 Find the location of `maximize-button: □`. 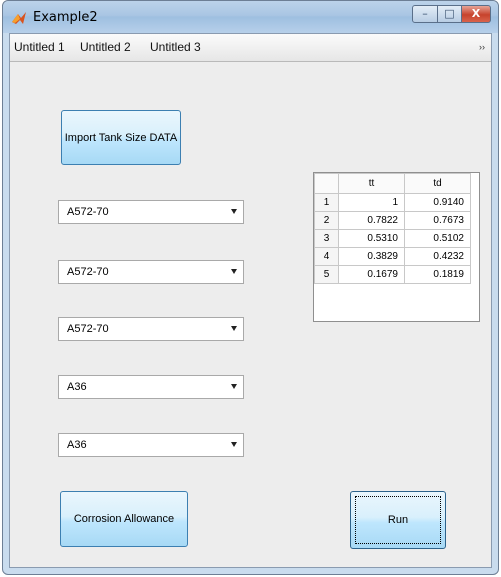

maximize-button: □ is located at coordinates (449, 14).